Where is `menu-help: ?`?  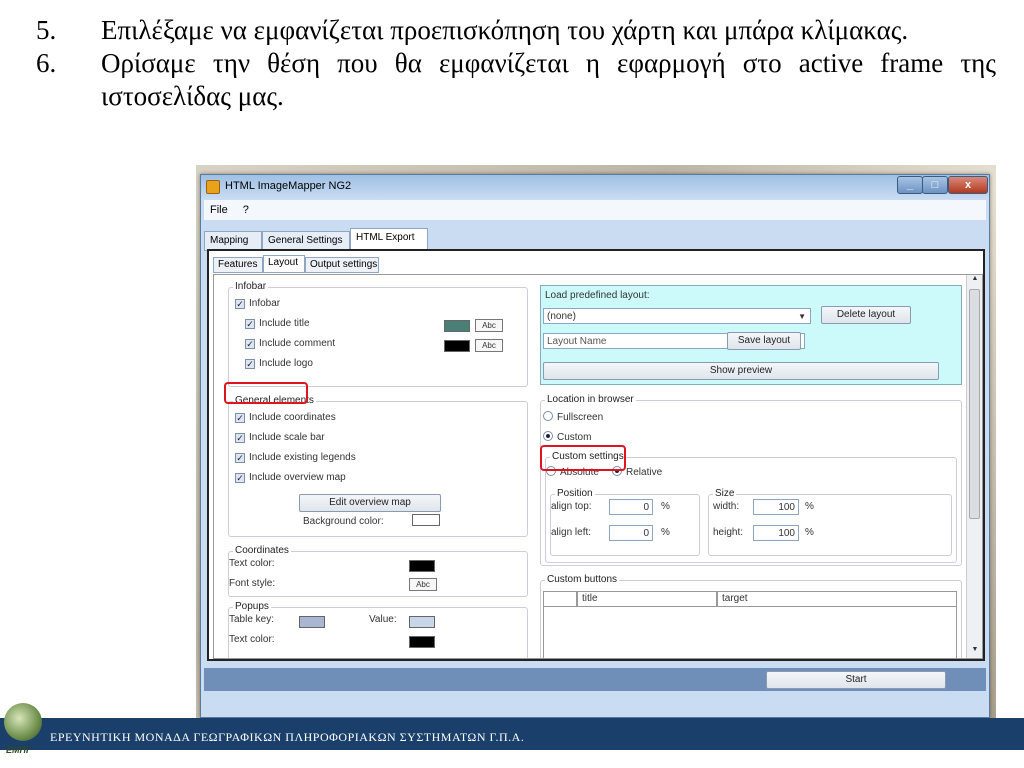 menu-help: ? is located at coordinates (246, 210).